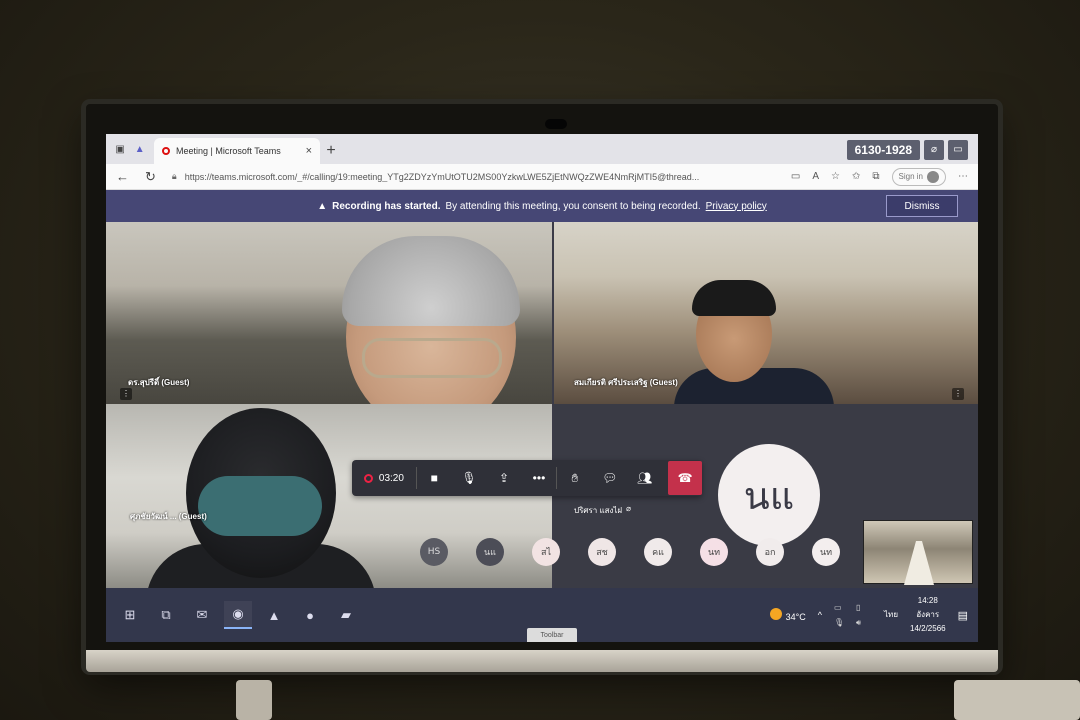 The image size is (1080, 720). I want to click on whiteboard-icon: ▰, so click(346, 614).